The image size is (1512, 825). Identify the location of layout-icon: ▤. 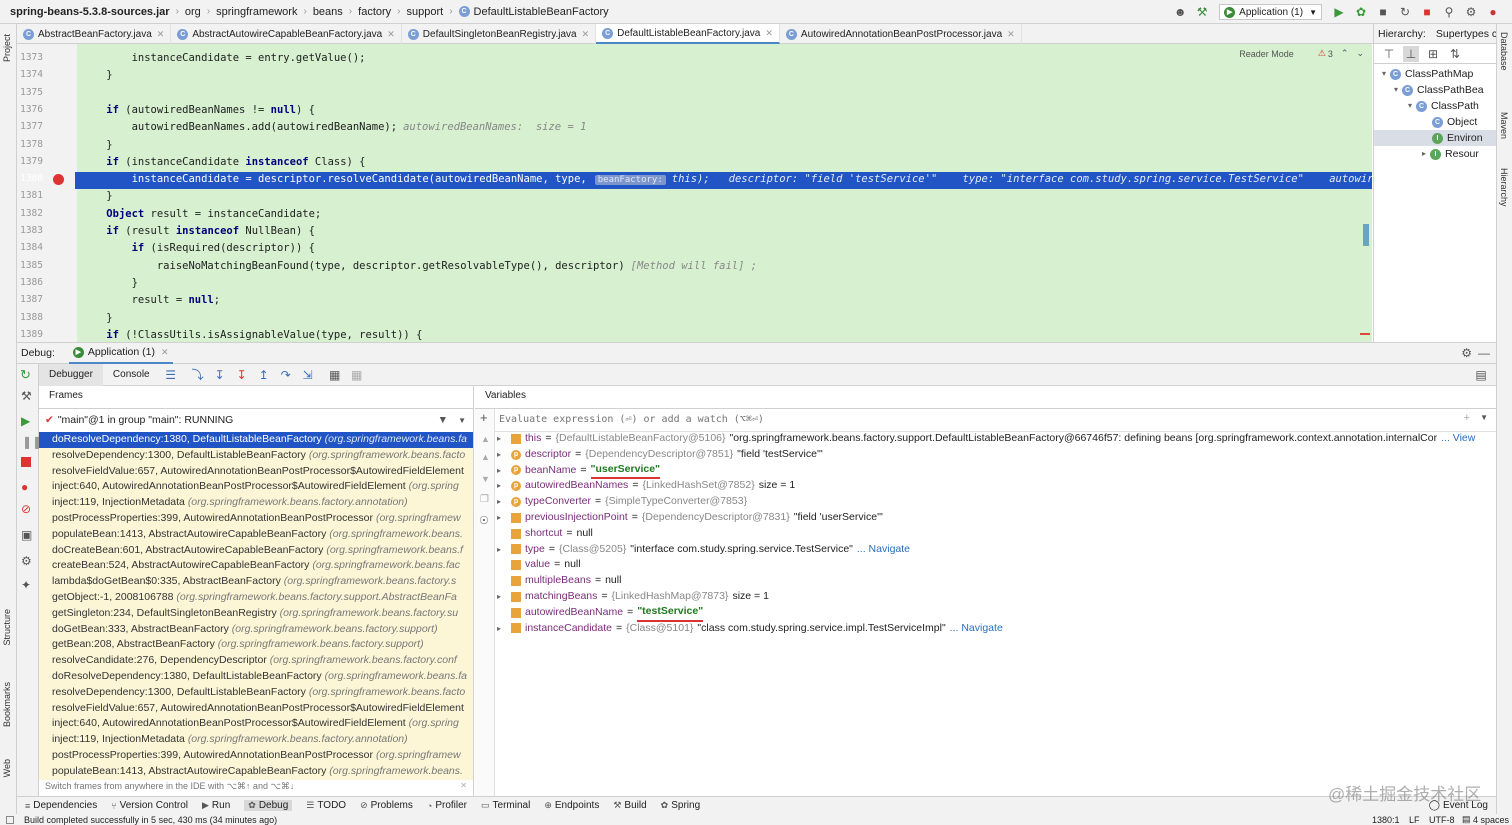
(1481, 375).